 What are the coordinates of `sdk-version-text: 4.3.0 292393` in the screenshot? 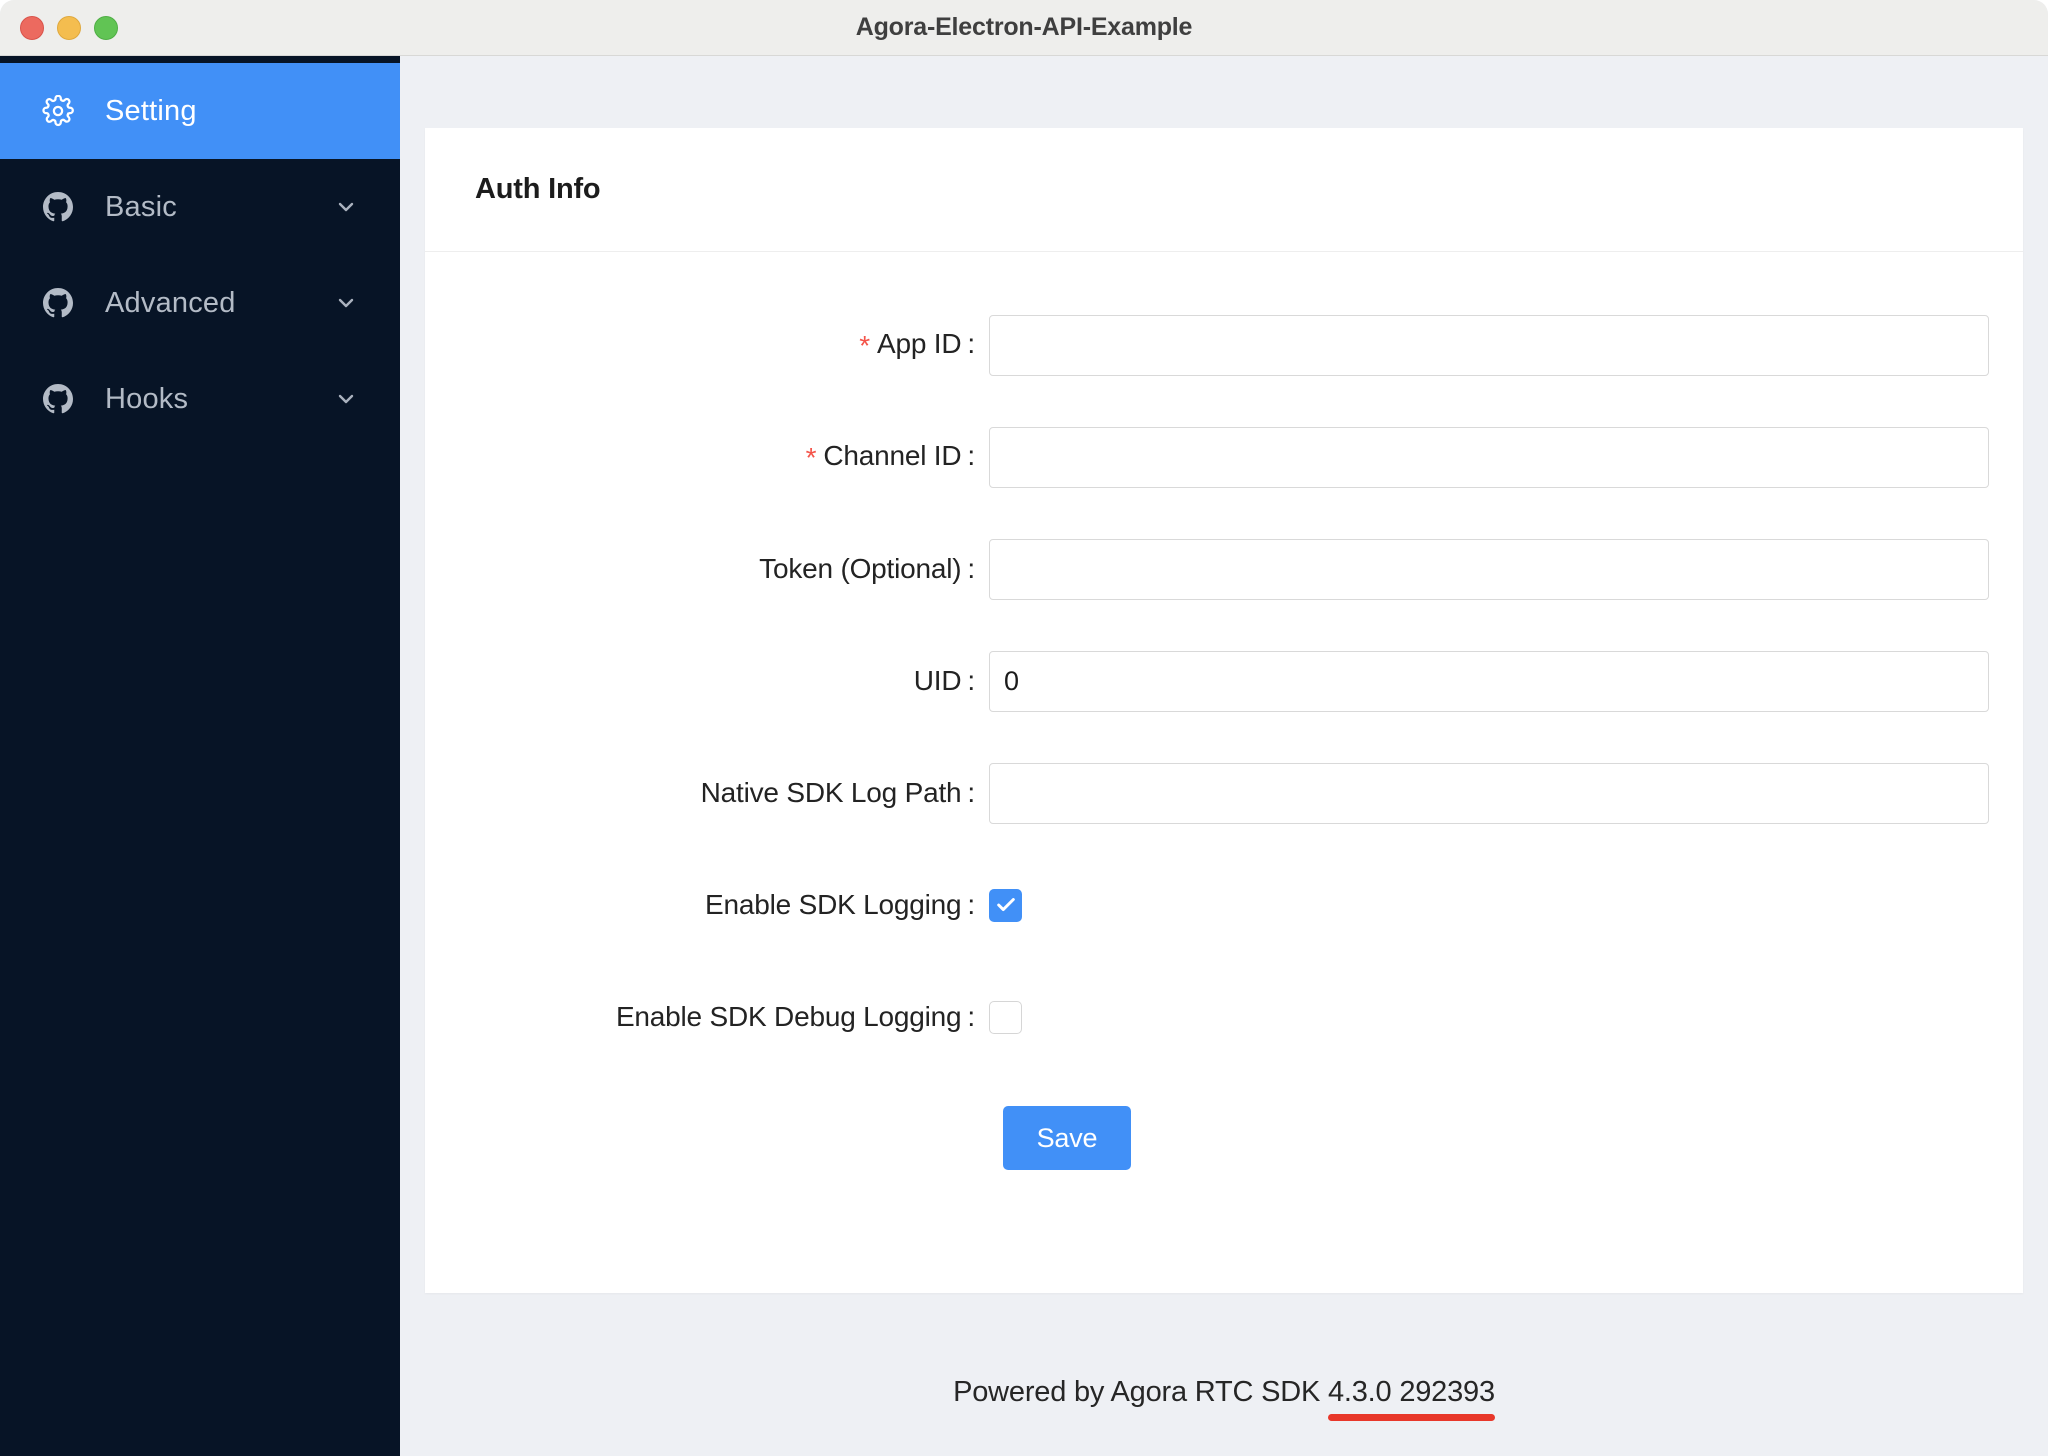 It's located at (1411, 1392).